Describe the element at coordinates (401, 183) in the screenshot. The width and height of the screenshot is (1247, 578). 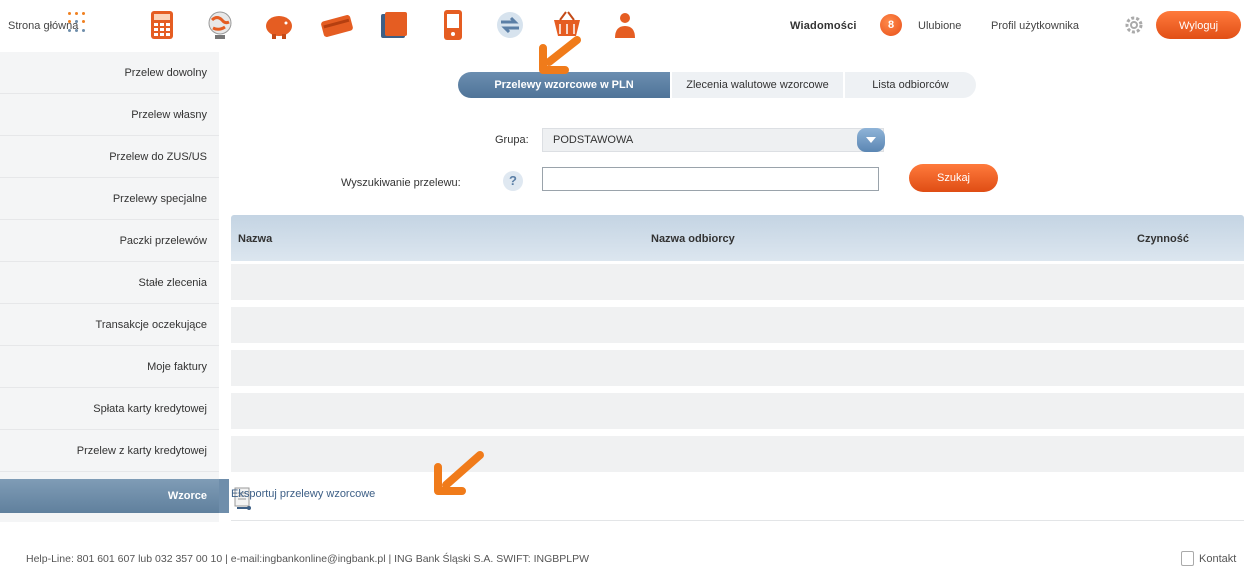
I see `search-label: Wyszukiwanie przelewu:` at that location.